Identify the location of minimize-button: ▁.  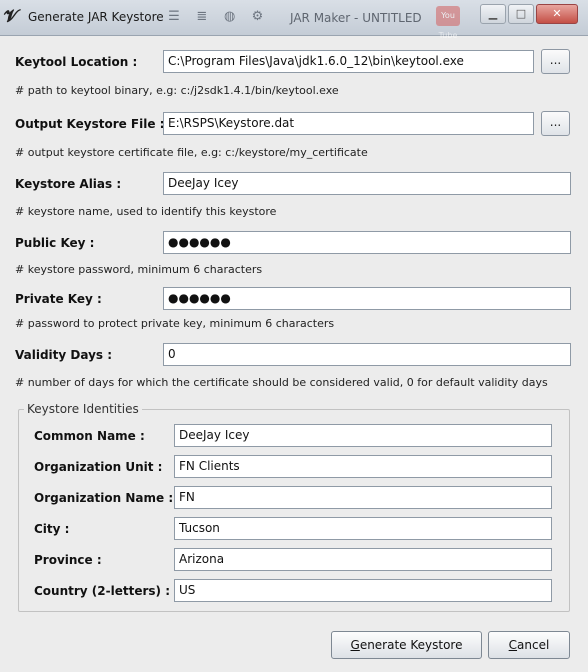
(493, 14).